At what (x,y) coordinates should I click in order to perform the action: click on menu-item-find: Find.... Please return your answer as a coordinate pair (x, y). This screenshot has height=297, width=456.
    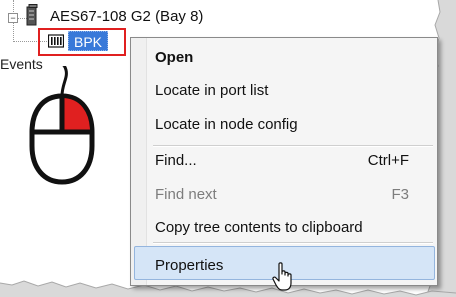
    Looking at the image, I should click on (176, 160).